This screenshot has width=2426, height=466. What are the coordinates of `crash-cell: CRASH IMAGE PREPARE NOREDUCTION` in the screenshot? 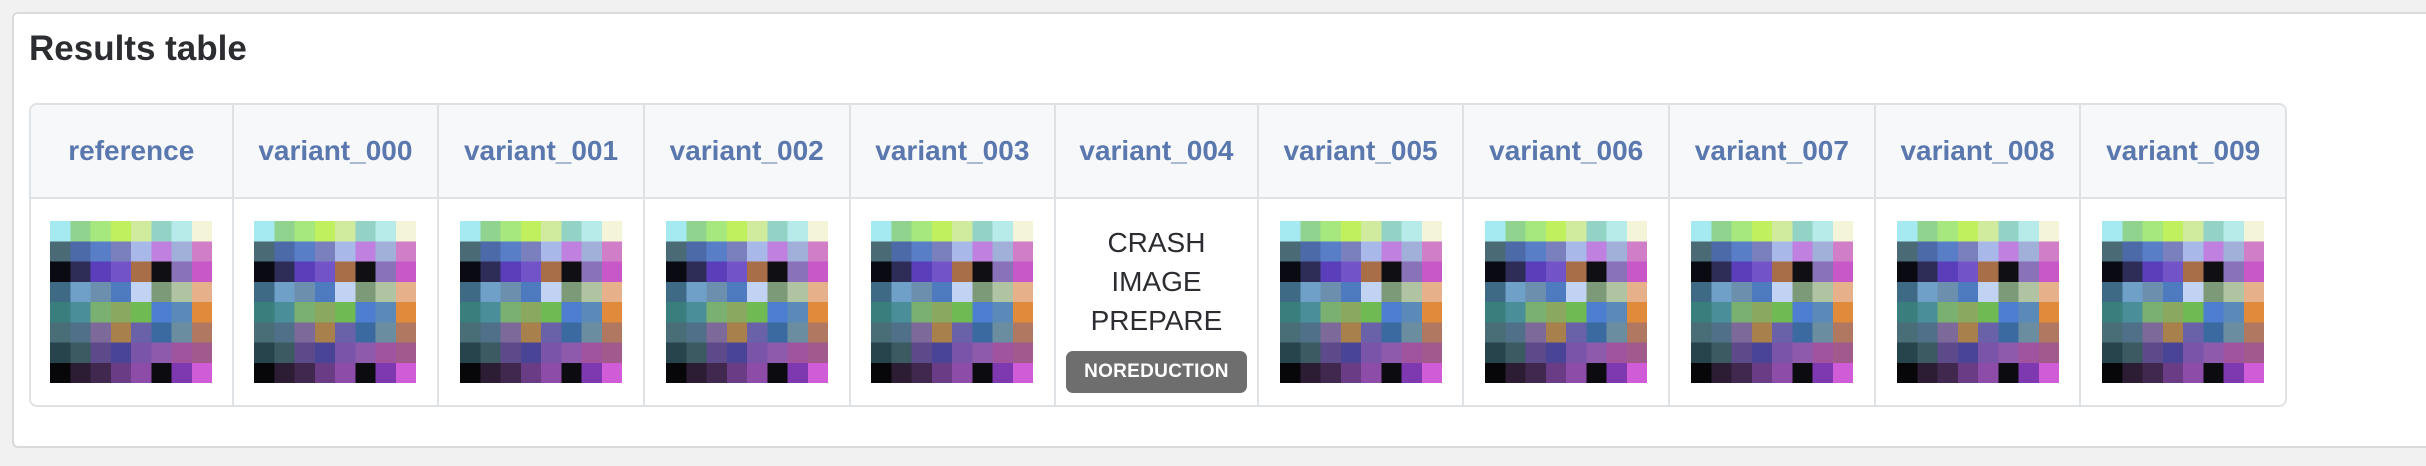 It's located at (1157, 302).